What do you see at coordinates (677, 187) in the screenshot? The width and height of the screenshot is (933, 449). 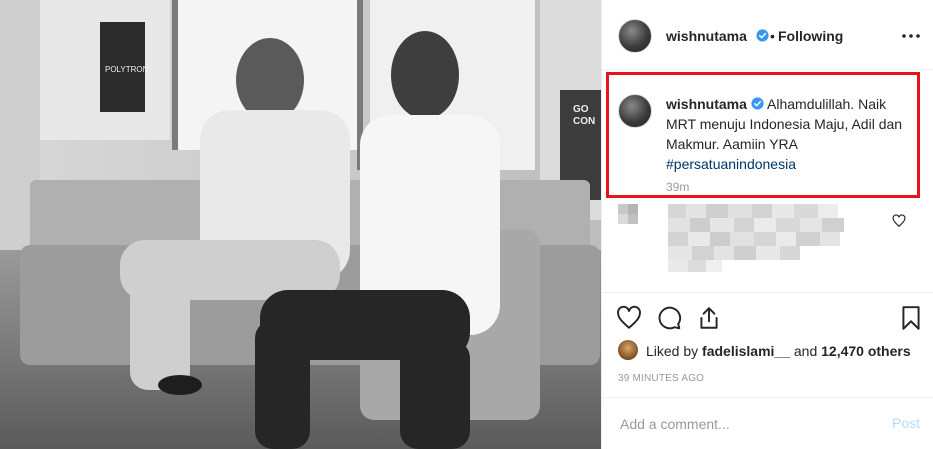 I see `caption-time: 39m` at bounding box center [677, 187].